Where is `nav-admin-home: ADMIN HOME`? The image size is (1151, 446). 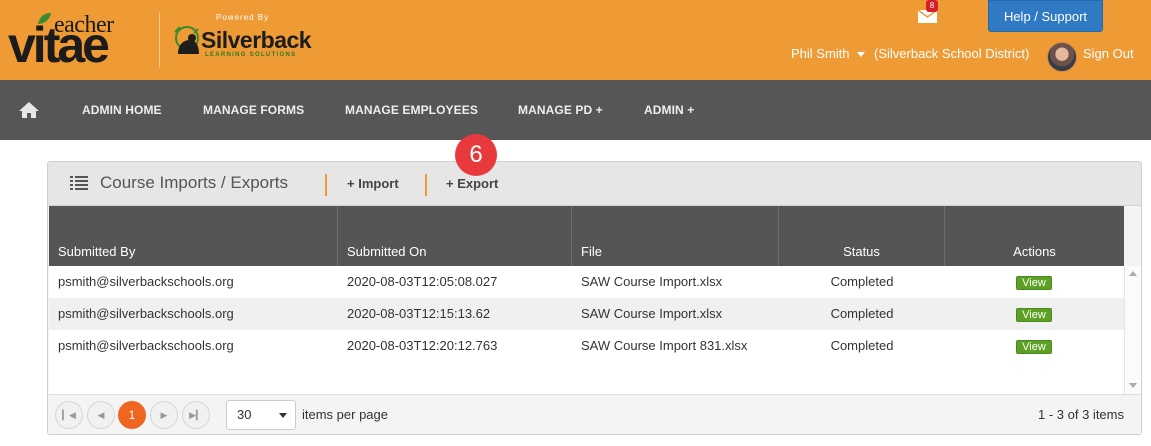
nav-admin-home: ADMIN HOME is located at coordinates (122, 110).